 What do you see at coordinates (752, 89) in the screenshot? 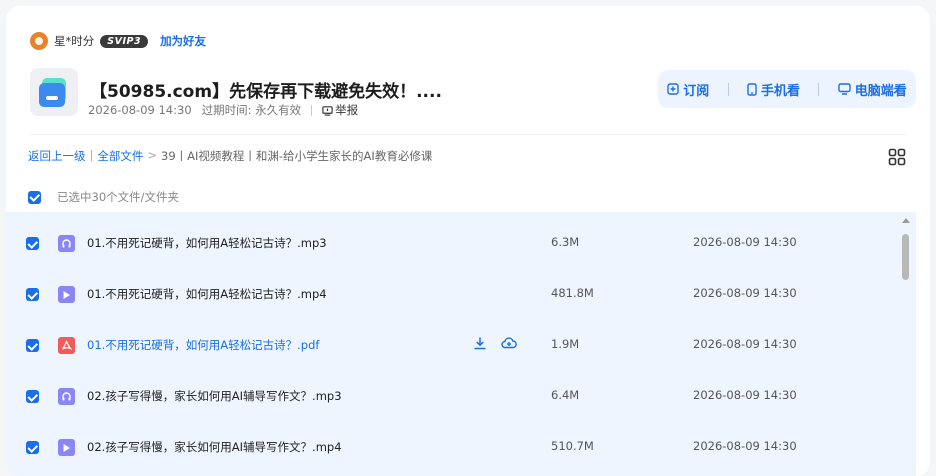
I see `phone-icon` at bounding box center [752, 89].